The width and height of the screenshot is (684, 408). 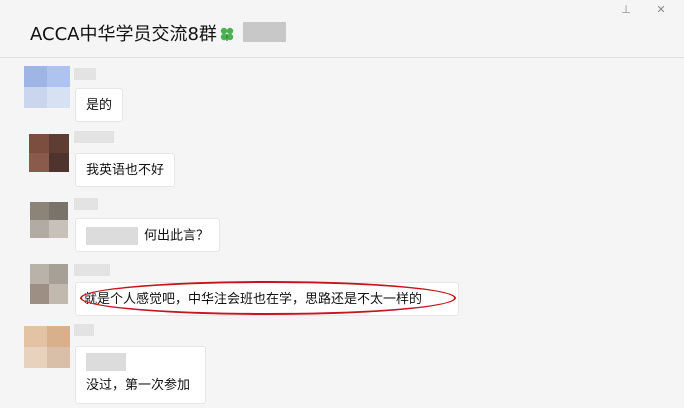 What do you see at coordinates (268, 298) in the screenshot?
I see `highlight-circle` at bounding box center [268, 298].